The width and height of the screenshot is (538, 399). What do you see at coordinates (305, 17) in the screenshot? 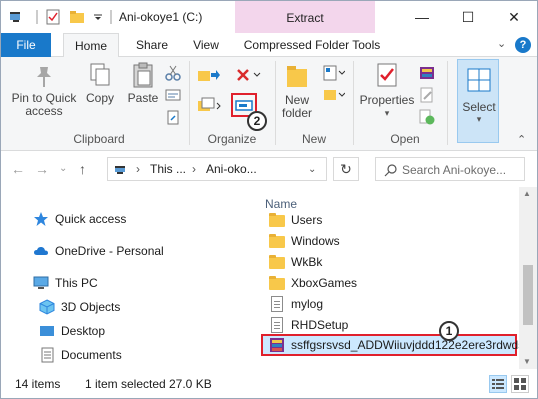
I see `contextual-tab-extract: Extract` at bounding box center [305, 17].